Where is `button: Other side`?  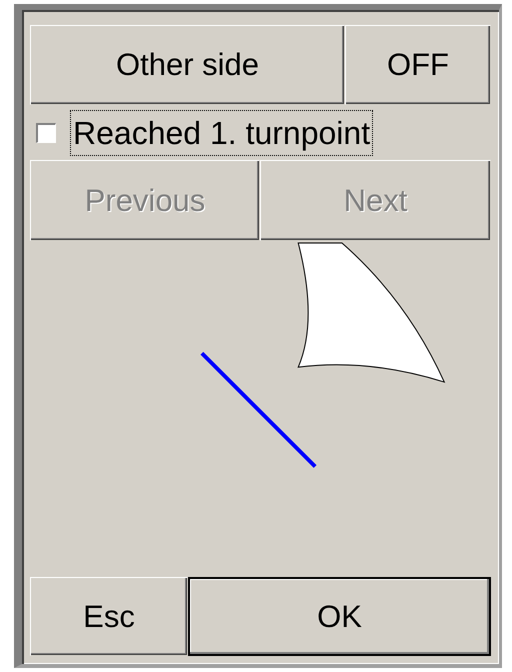
button: Other side is located at coordinates (187, 65).